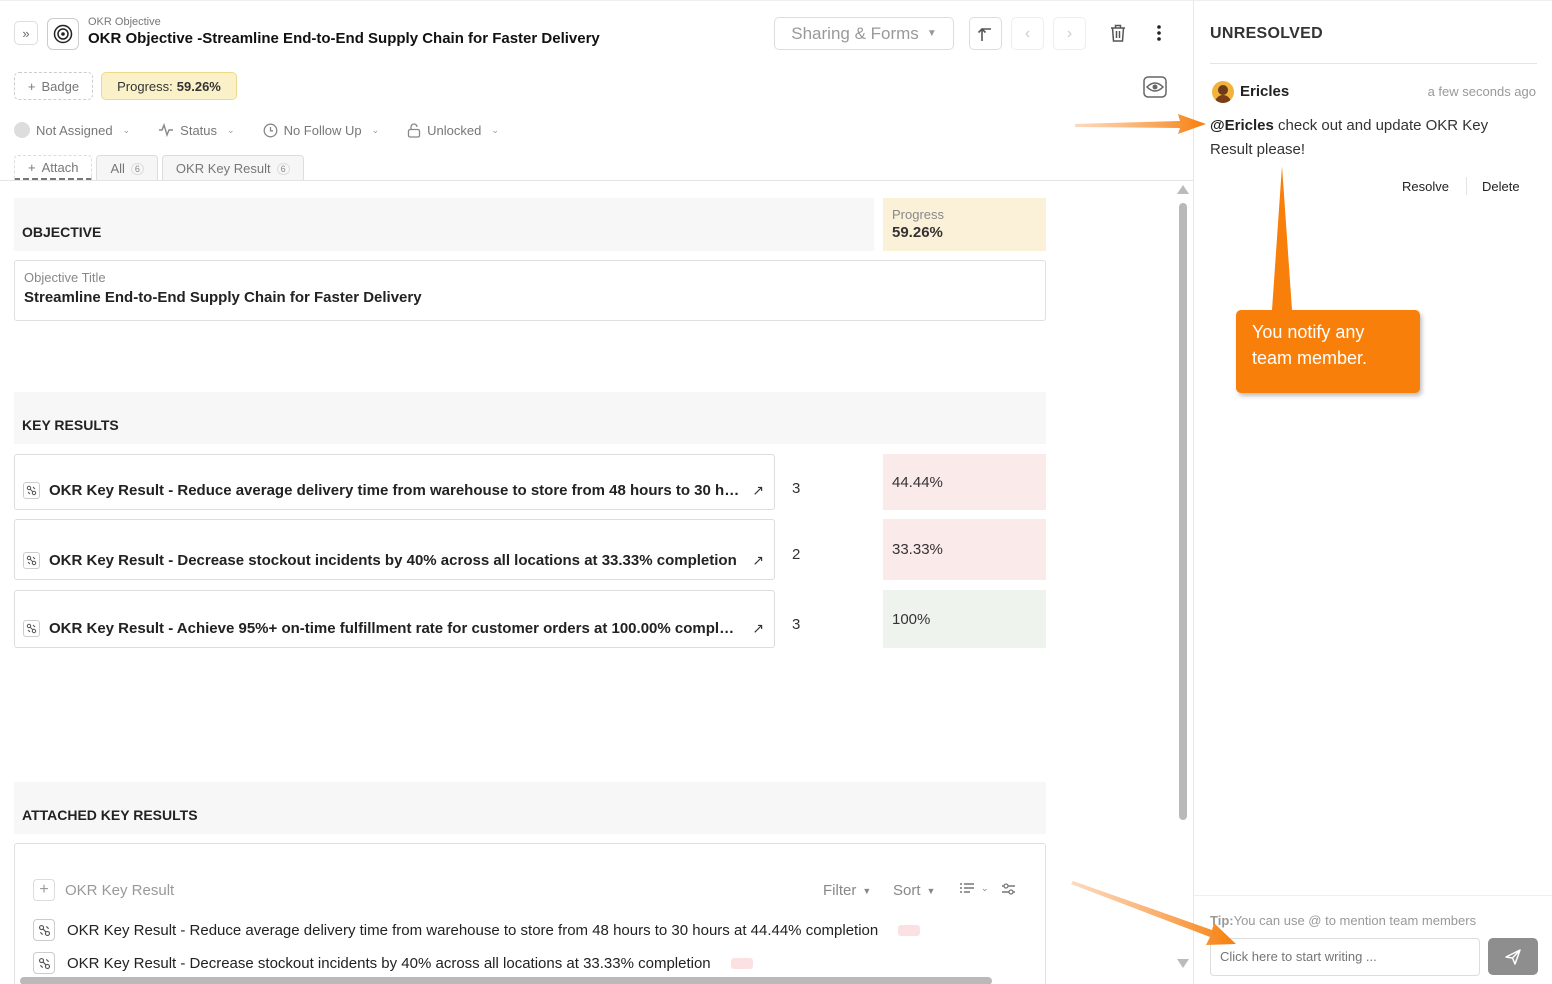  I want to click on sharing-forms-button: Sharing & Forms ▼, so click(864, 33).